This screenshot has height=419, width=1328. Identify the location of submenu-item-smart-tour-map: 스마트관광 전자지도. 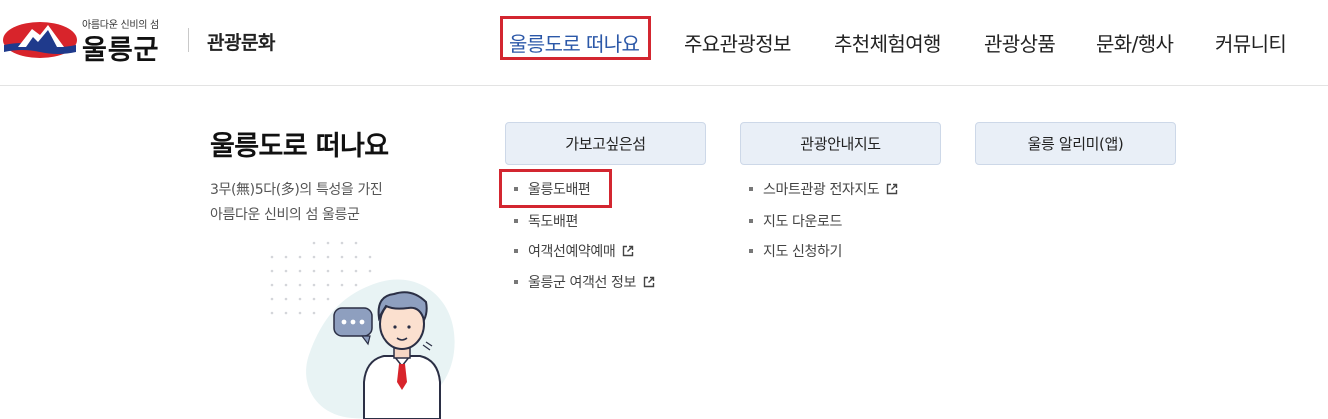
(823, 189).